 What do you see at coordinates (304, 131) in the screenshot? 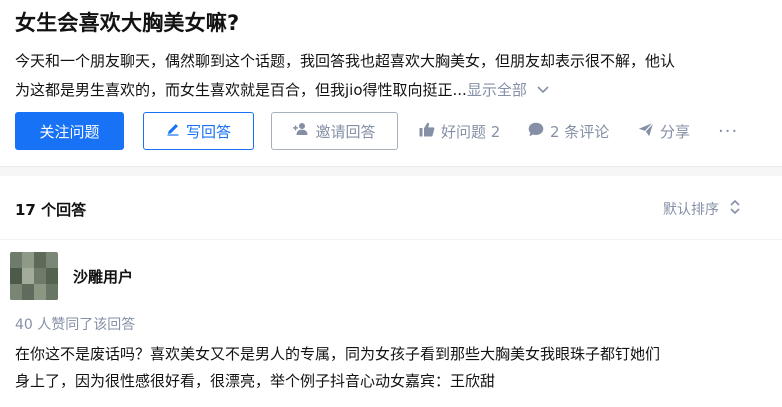
I see `add-user-icon` at bounding box center [304, 131].